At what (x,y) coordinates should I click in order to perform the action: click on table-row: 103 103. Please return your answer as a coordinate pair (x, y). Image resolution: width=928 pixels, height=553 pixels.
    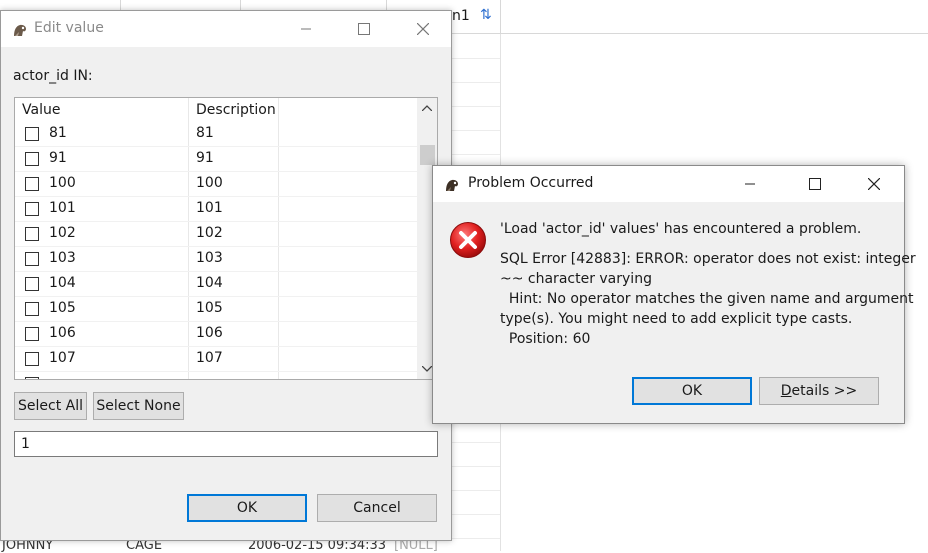
    Looking at the image, I should click on (216, 259).